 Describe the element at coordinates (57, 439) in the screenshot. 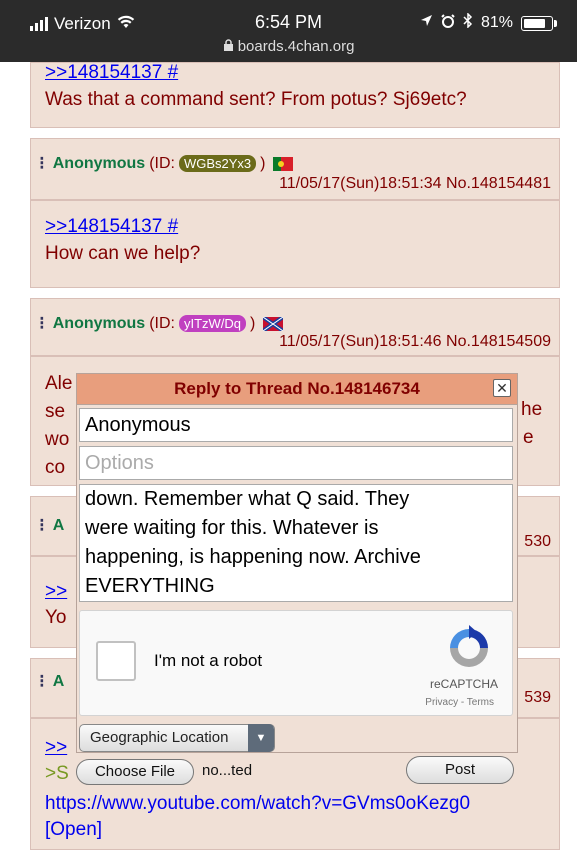

I see `post-message-fragment: wo` at that location.